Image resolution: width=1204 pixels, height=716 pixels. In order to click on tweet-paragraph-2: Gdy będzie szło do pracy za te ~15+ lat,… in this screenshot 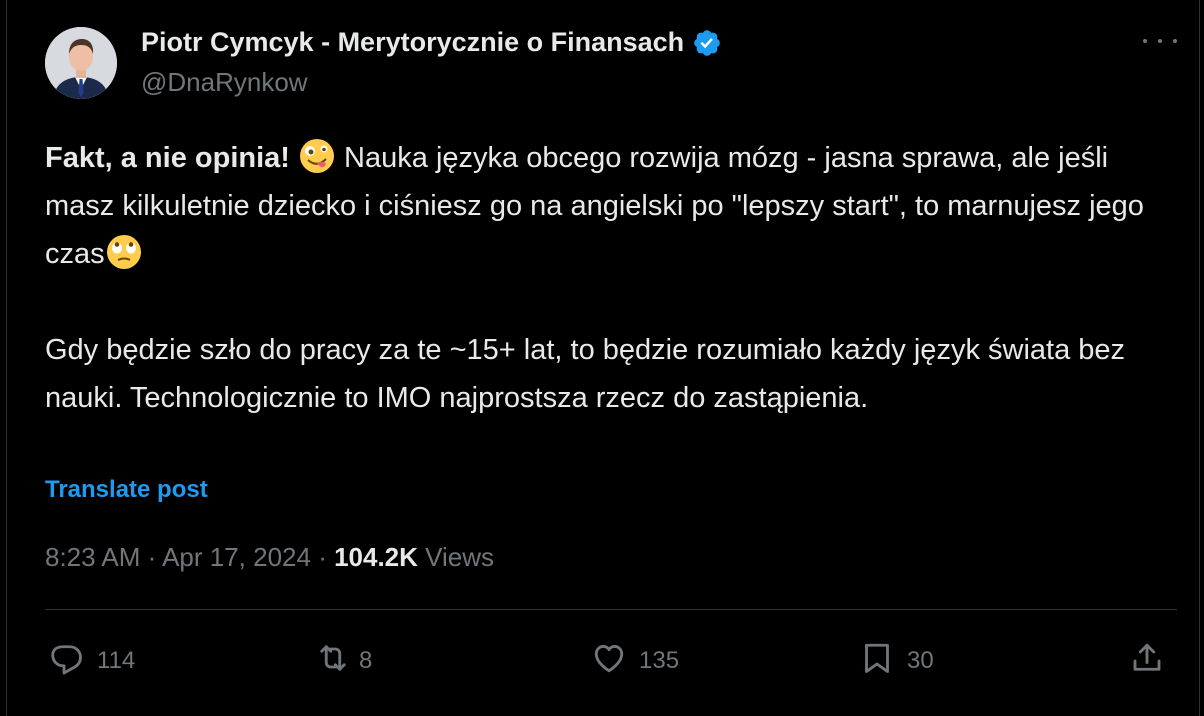, I will do `click(585, 374)`.